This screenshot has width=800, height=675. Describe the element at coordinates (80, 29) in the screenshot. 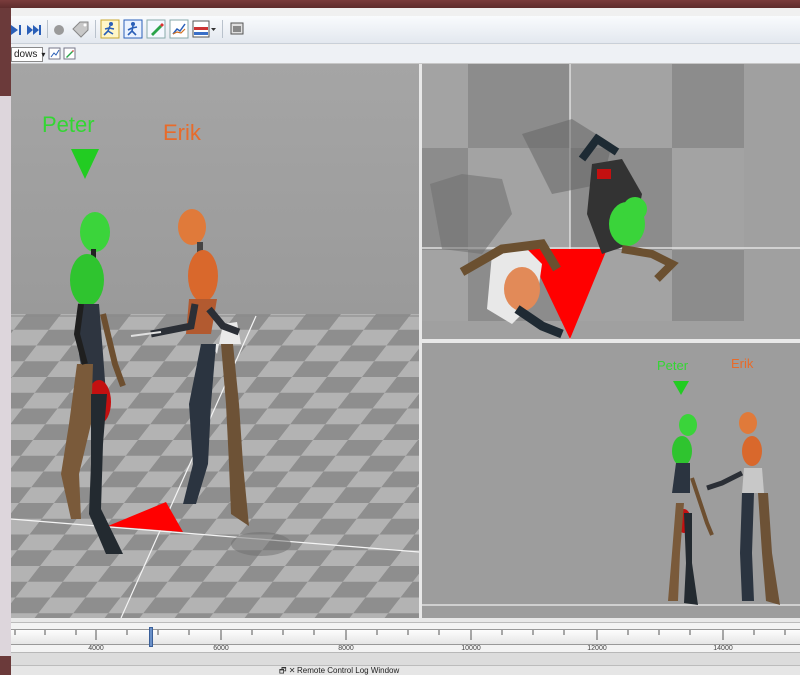

I see `tag-icon` at that location.